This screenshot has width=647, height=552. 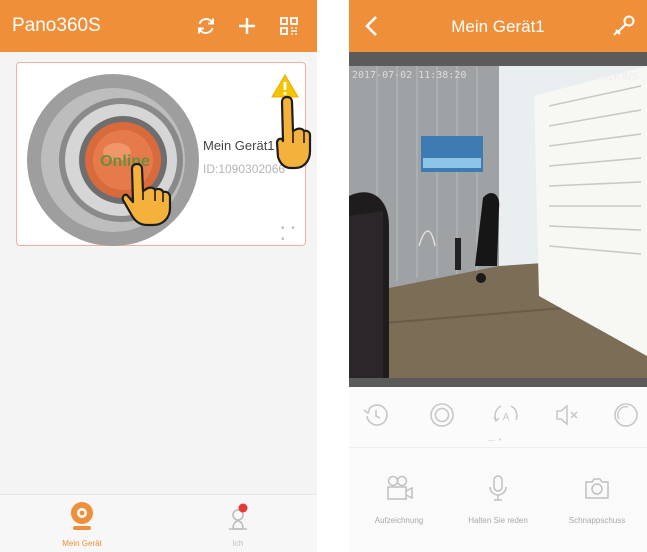 I want to click on record-button: Aufzeichnung, so click(x=399, y=499).